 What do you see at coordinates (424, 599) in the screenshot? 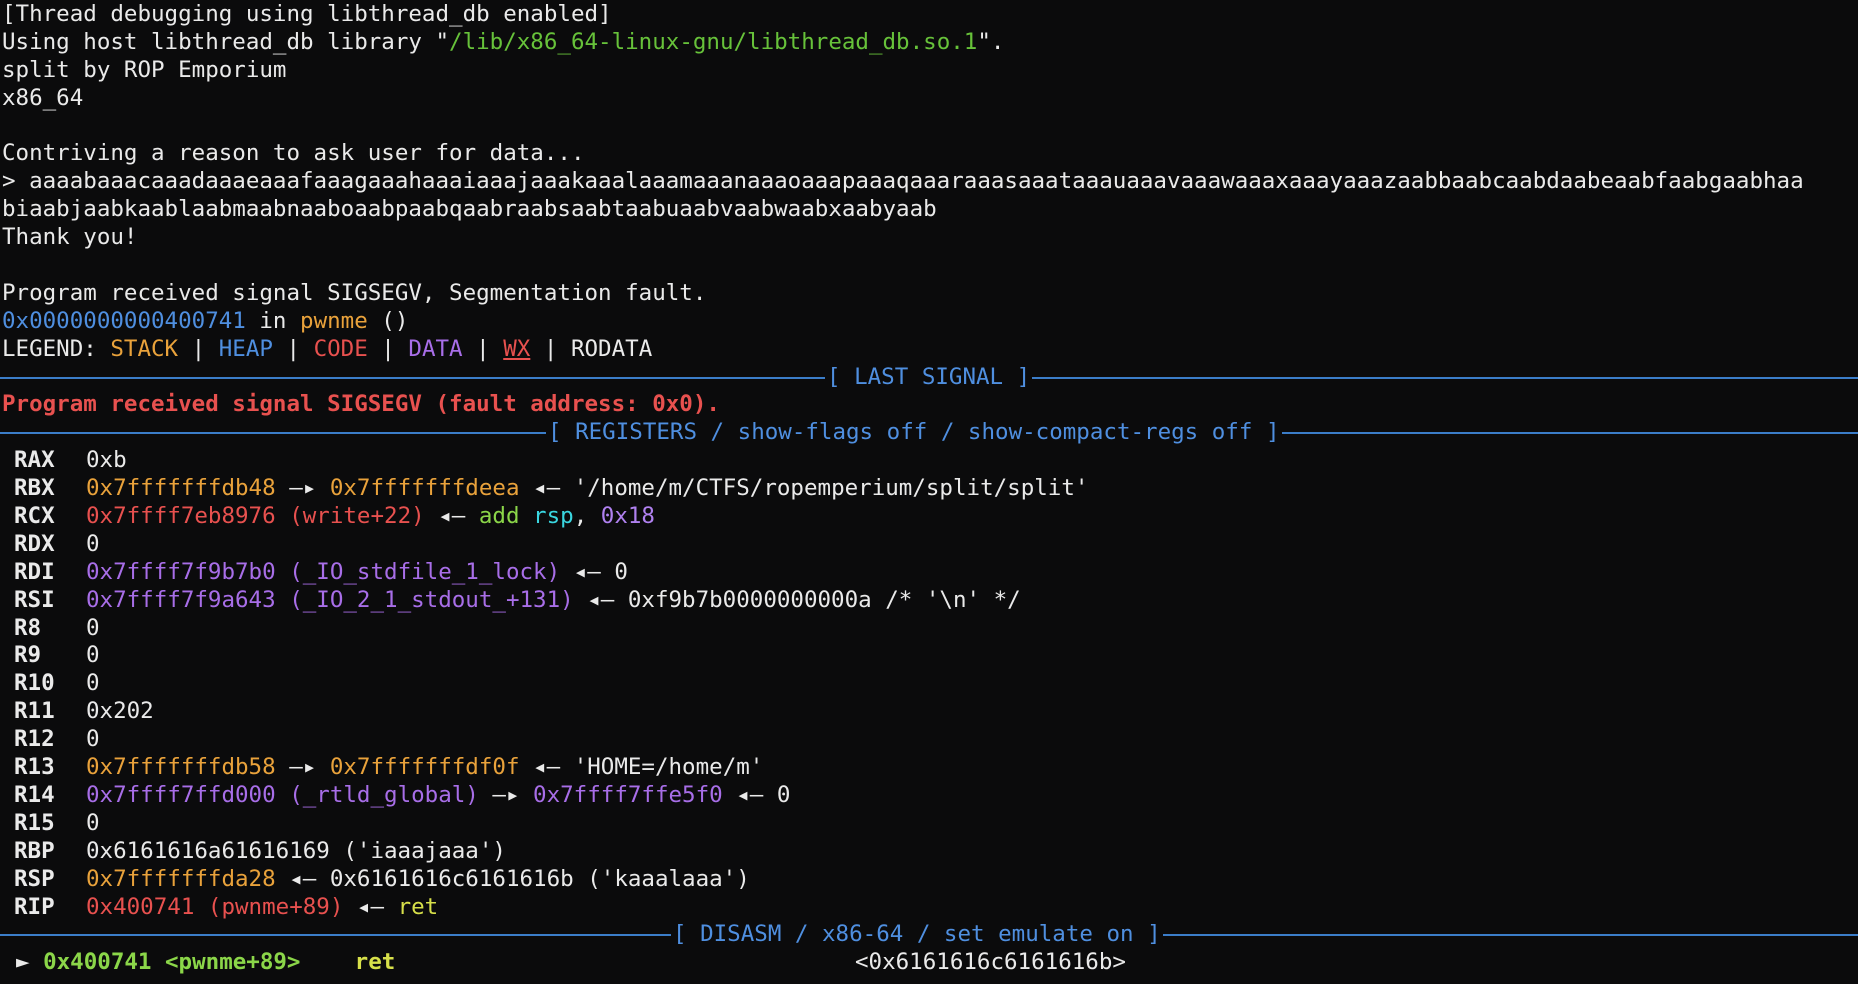
I see `register-symbol: (_IO_2_1_stdout_+131)` at bounding box center [424, 599].